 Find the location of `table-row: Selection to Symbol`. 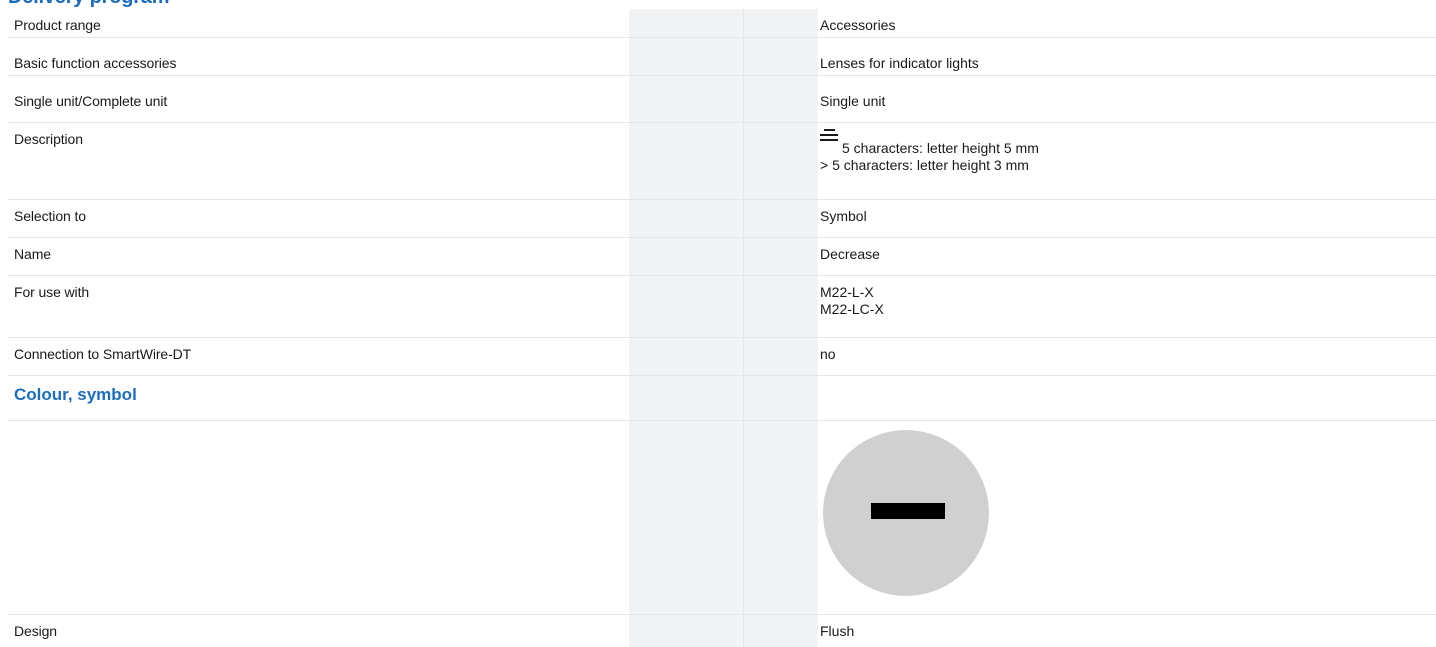

table-row: Selection to Symbol is located at coordinates (722, 219).